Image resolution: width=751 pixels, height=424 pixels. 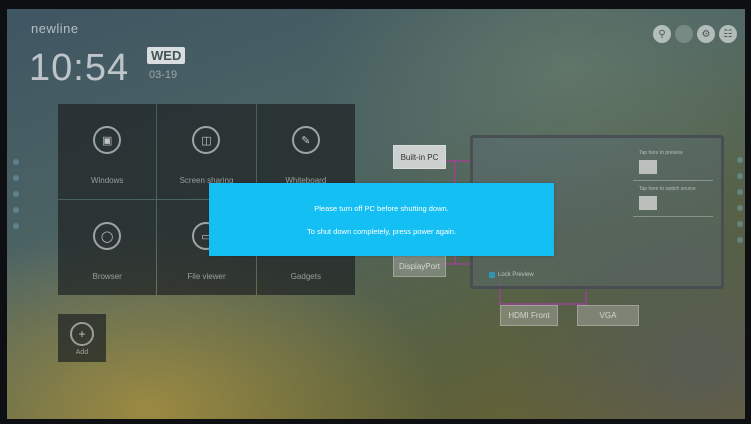 What do you see at coordinates (166, 55) in the screenshot?
I see `clock-day: WED` at bounding box center [166, 55].